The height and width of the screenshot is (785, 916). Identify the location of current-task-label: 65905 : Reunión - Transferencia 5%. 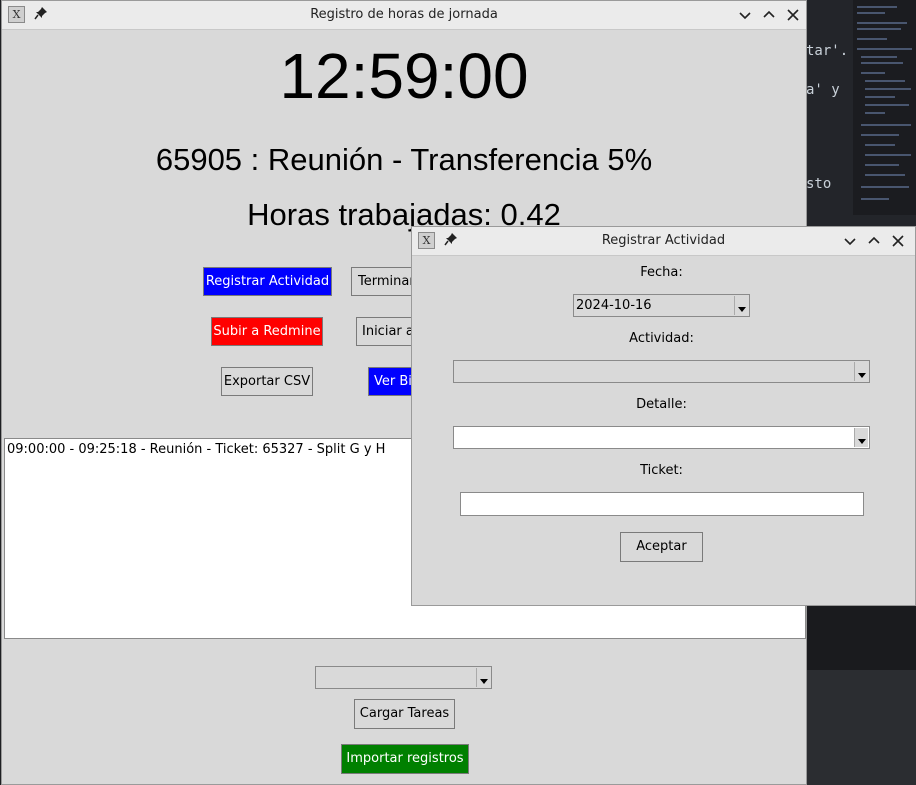
(404, 159).